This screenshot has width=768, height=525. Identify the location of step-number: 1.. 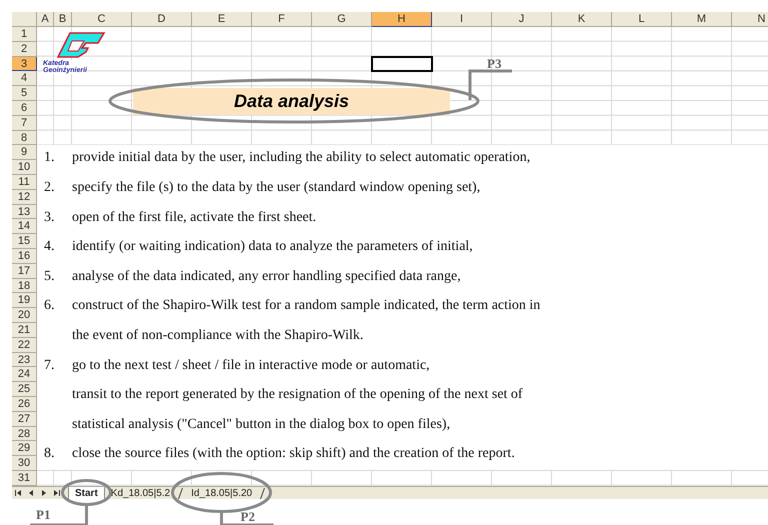
(49, 158).